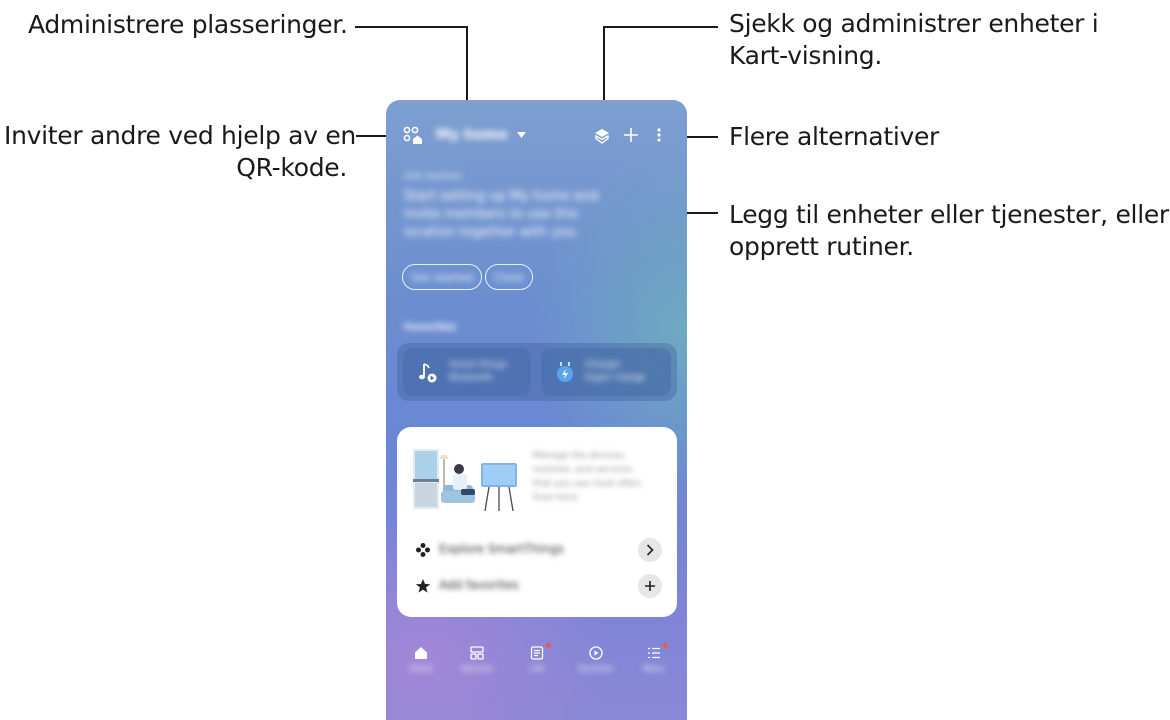 The height and width of the screenshot is (720, 1170). What do you see at coordinates (432, 176) in the screenshot?
I see `promo-heading: Get started` at bounding box center [432, 176].